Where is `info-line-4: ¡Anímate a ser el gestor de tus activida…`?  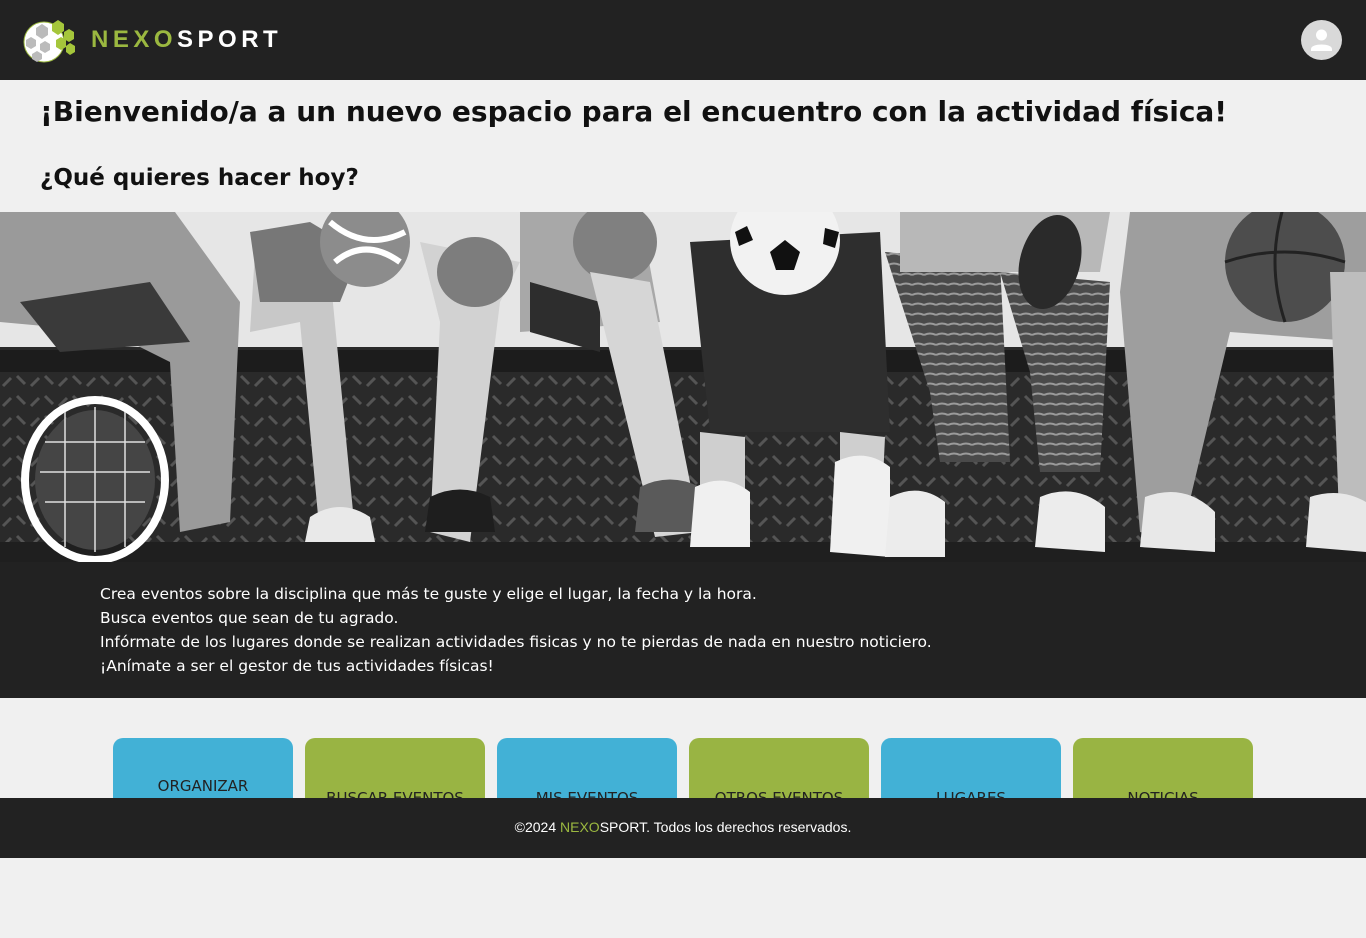 info-line-4: ¡Anímate a ser el gestor de tus activida… is located at coordinates (297, 666).